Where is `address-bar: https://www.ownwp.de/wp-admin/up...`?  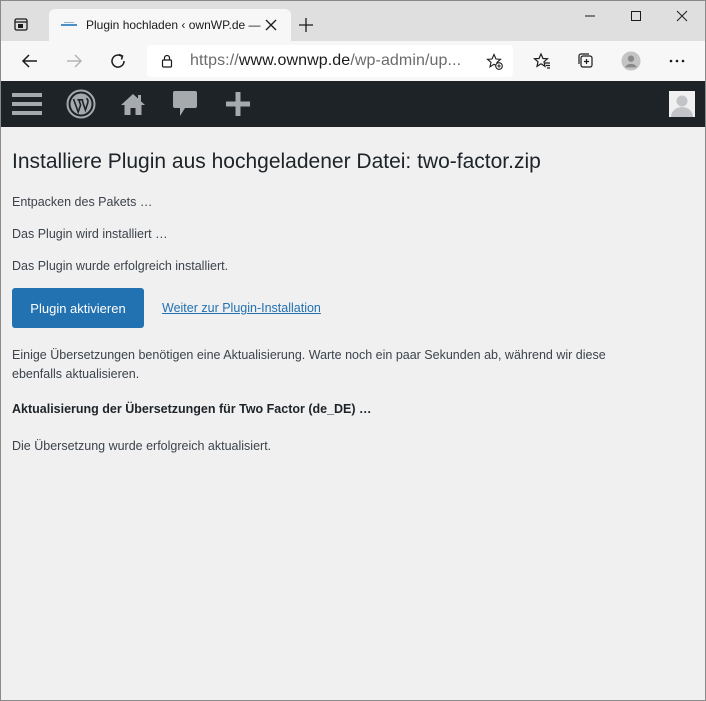 address-bar: https://www.ownwp.de/wp-admin/up... is located at coordinates (330, 61).